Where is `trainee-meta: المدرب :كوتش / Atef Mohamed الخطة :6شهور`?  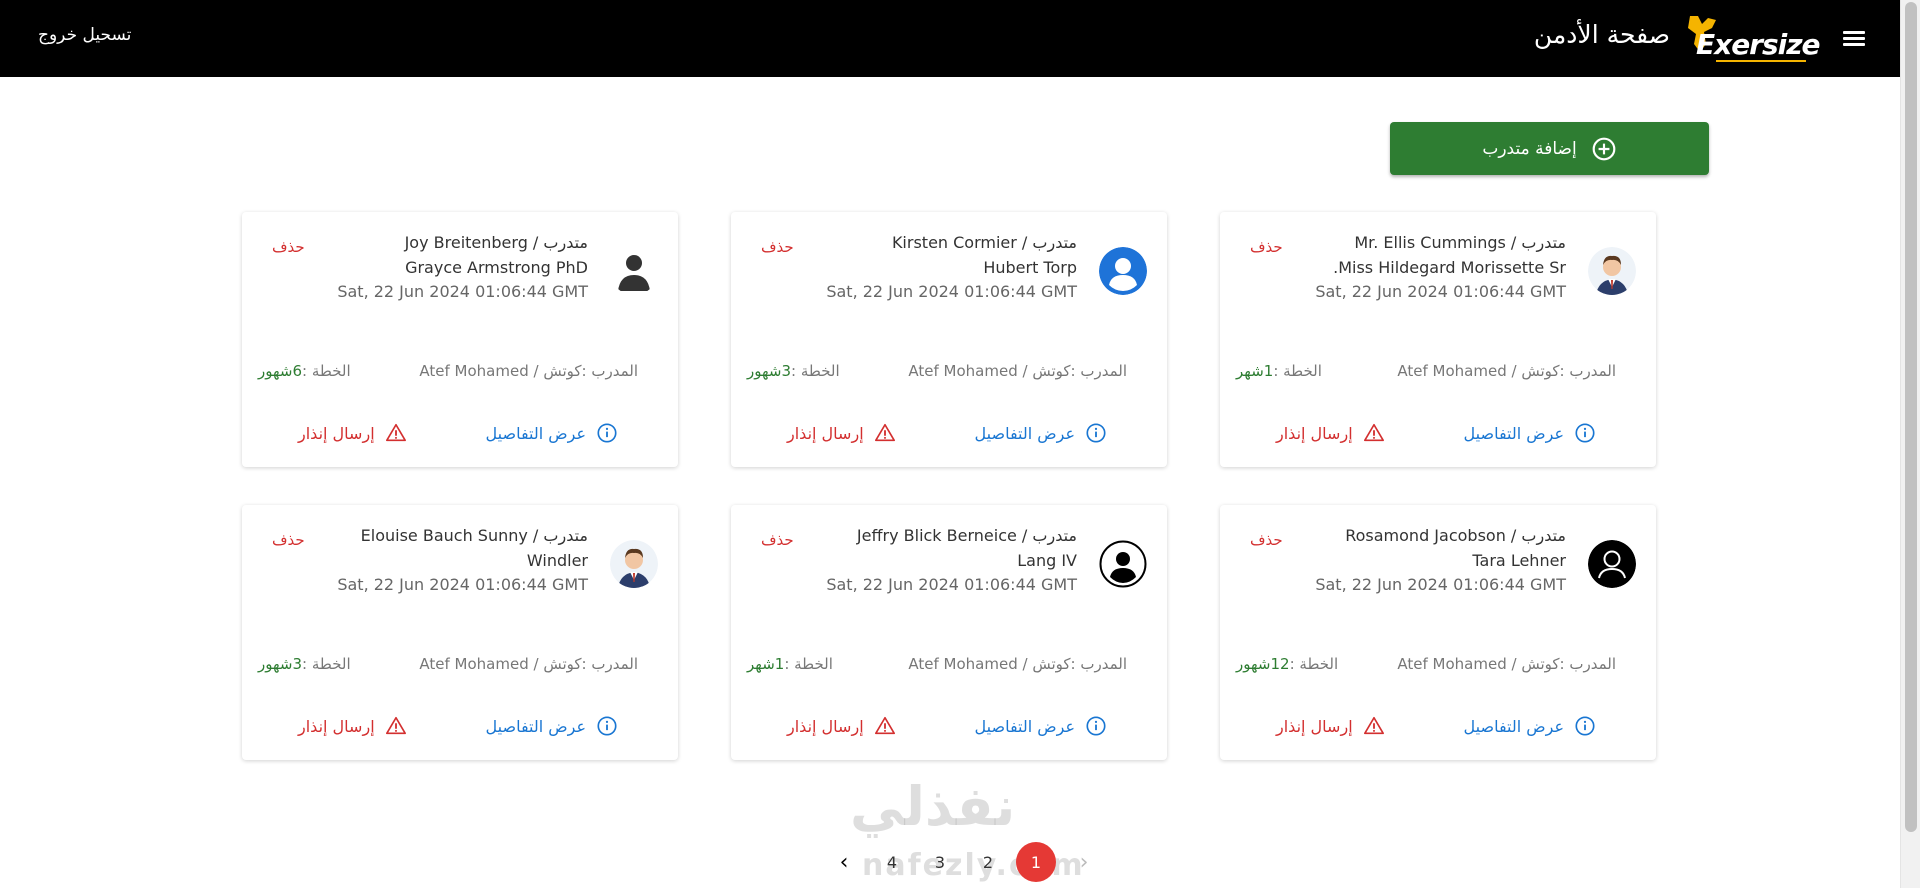 trainee-meta: المدرب :كوتش / Atef Mohamed الخطة :6شهور is located at coordinates (448, 371).